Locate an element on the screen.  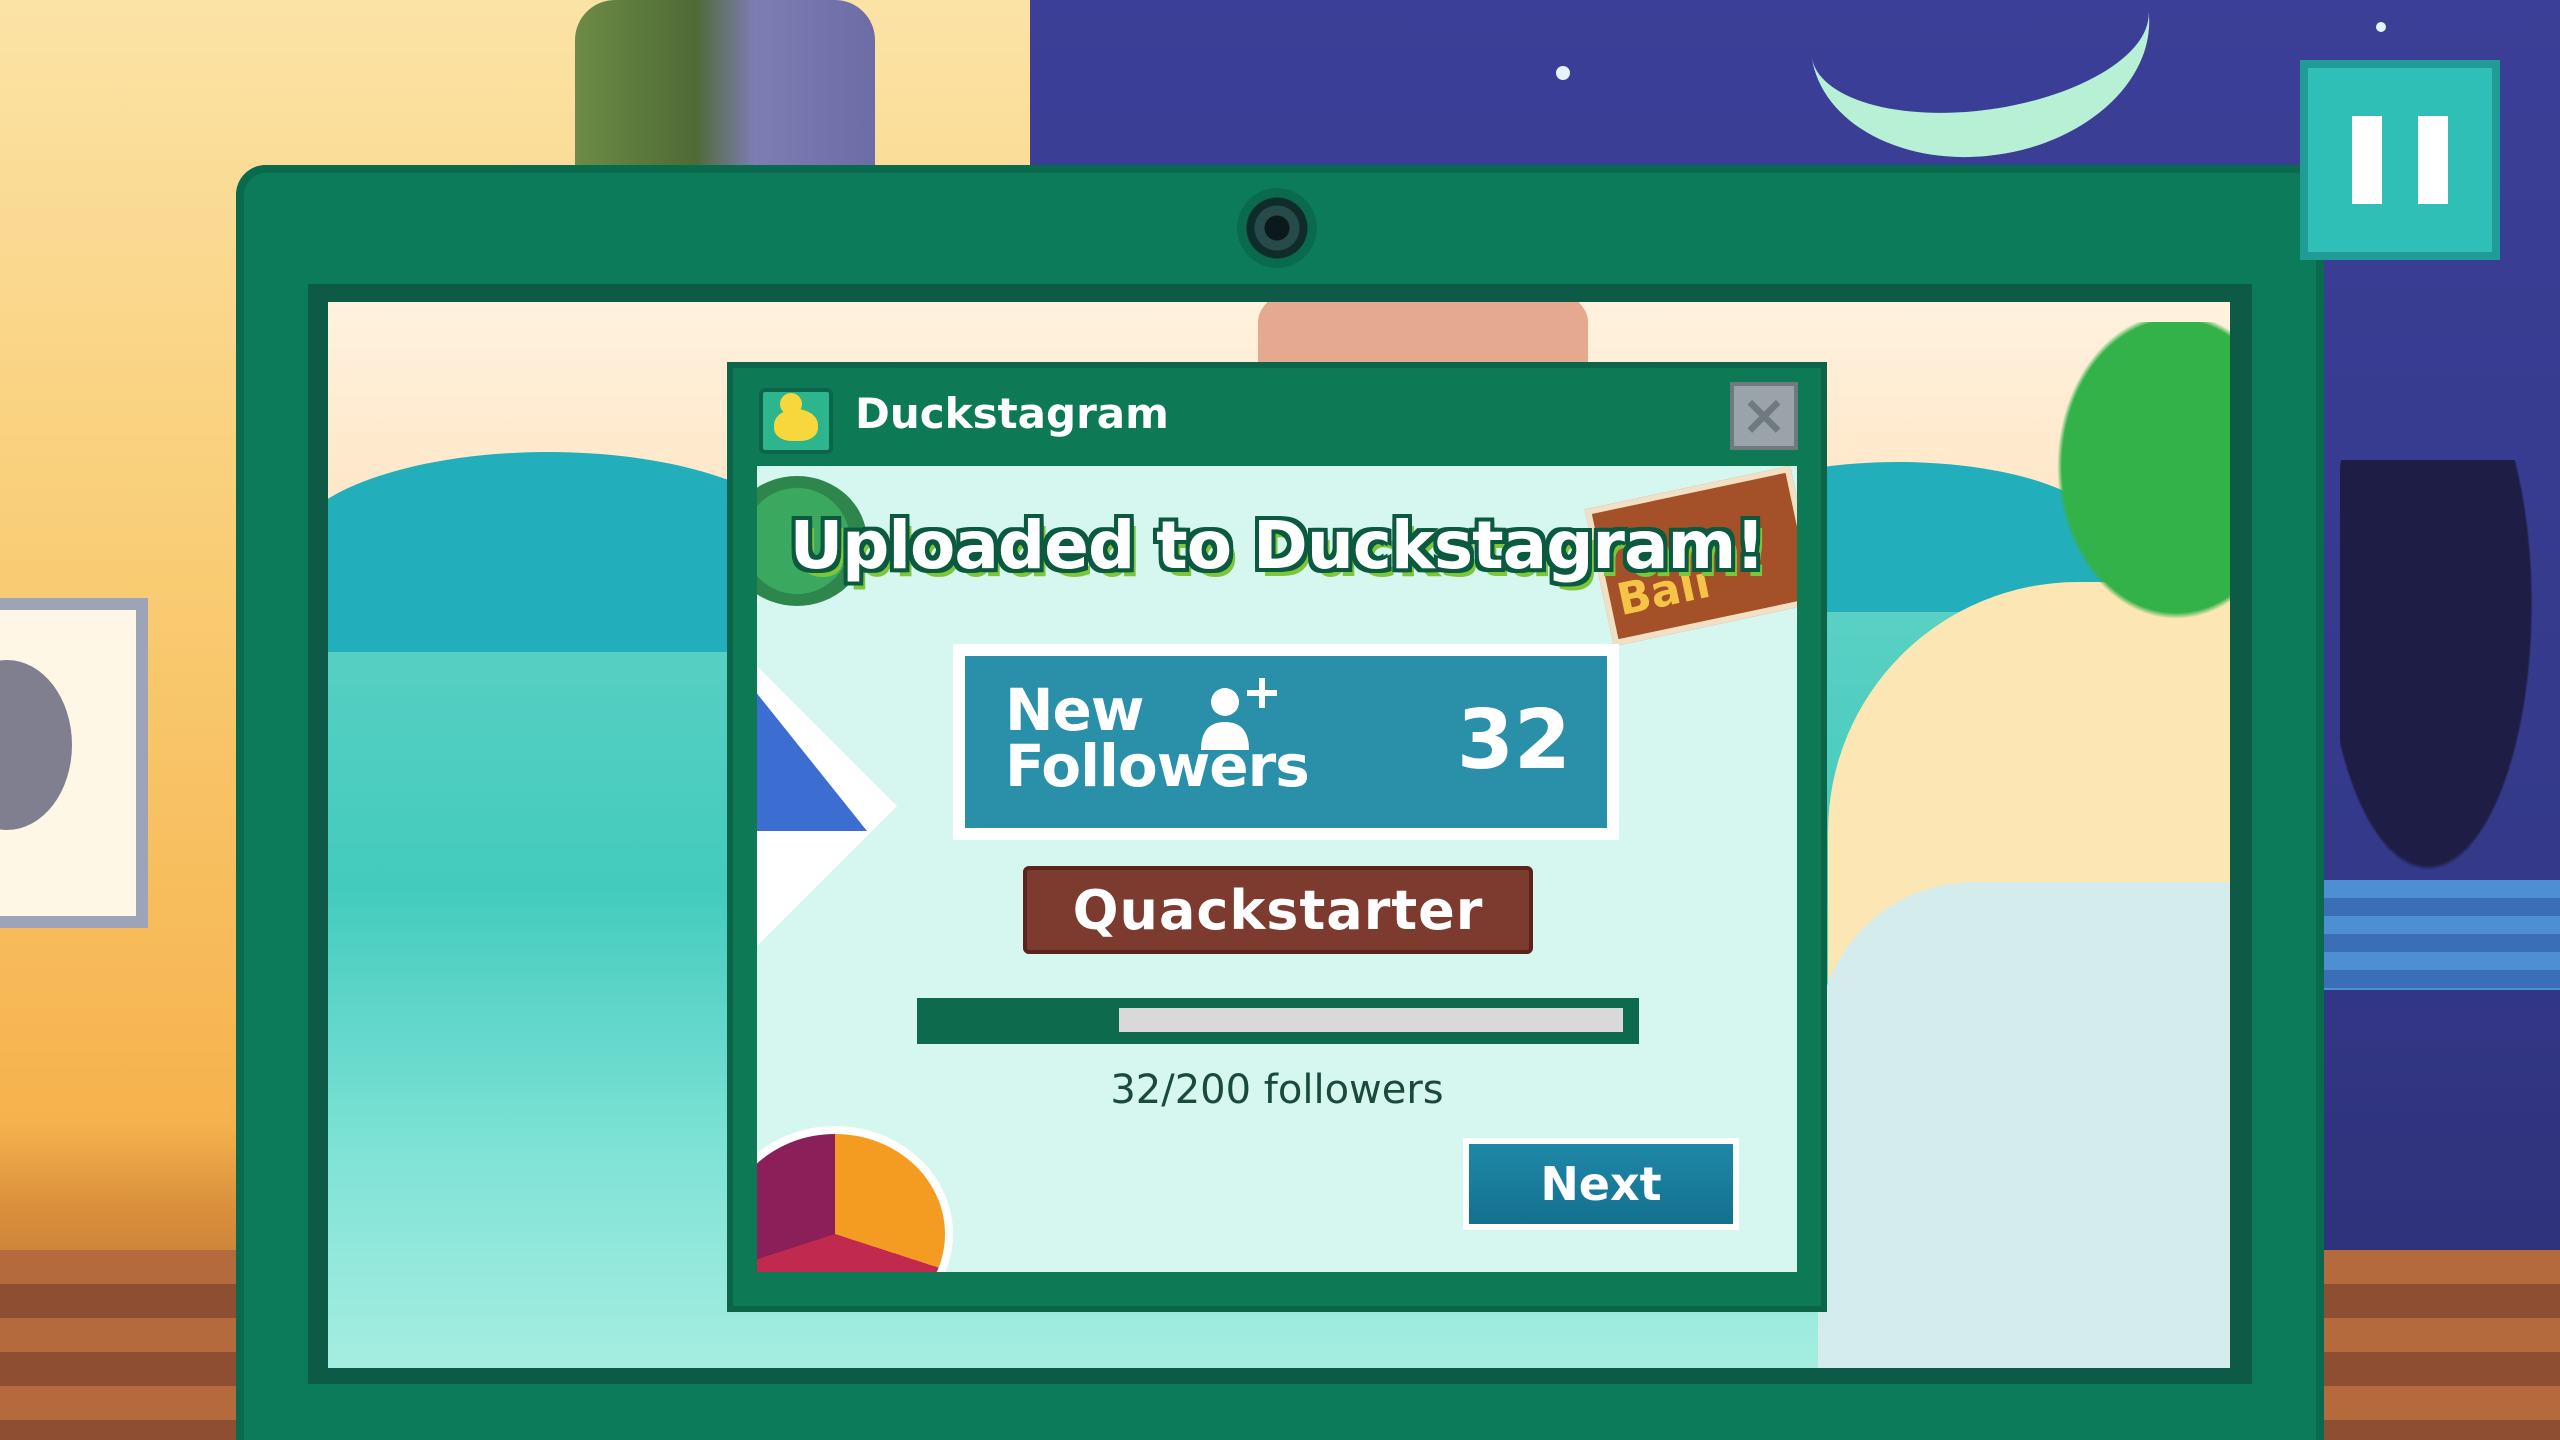
tier-badge: Quackstarter is located at coordinates (1278, 910).